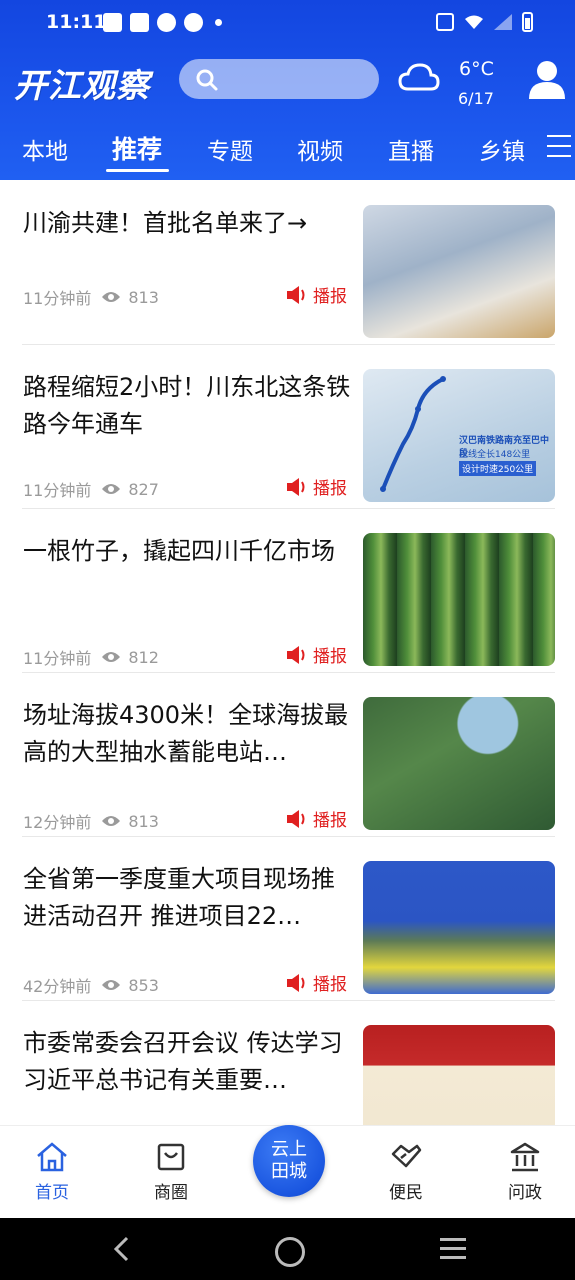 This screenshot has height=1280, width=575. I want to click on thumb-caption: 正线全长148公里, so click(495, 455).